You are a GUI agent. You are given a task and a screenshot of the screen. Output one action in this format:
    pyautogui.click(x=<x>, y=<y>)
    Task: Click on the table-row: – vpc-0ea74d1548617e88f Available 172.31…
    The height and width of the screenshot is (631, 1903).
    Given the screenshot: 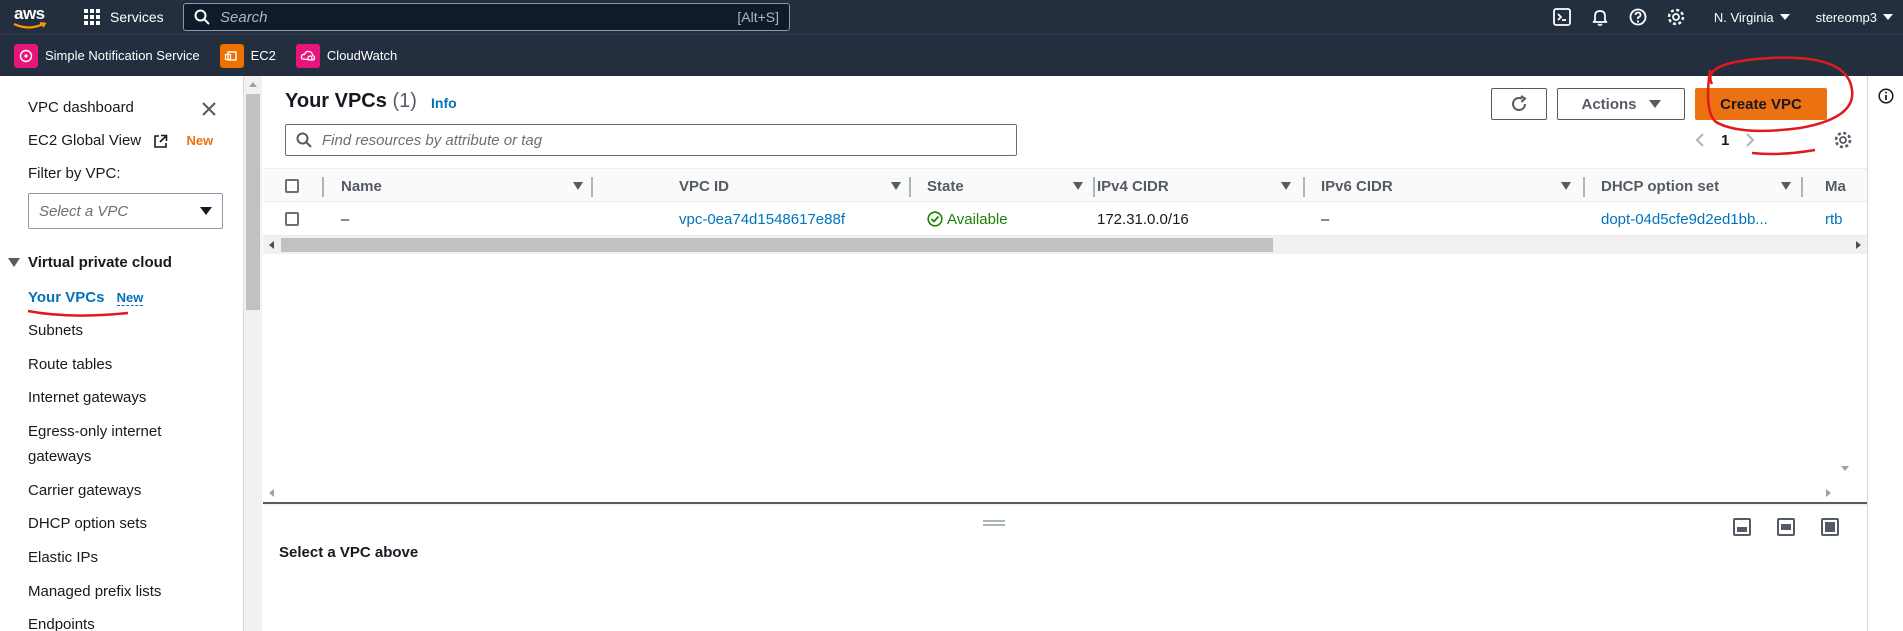 What is the action you would take?
    pyautogui.click(x=1065, y=219)
    